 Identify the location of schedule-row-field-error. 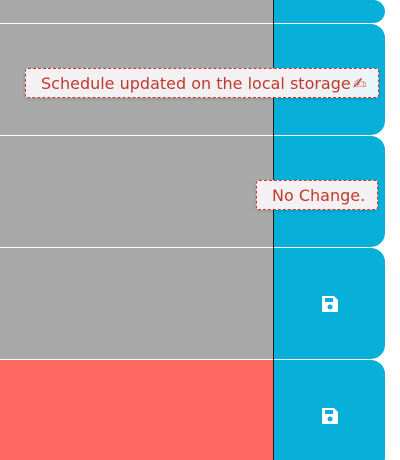
(136, 410).